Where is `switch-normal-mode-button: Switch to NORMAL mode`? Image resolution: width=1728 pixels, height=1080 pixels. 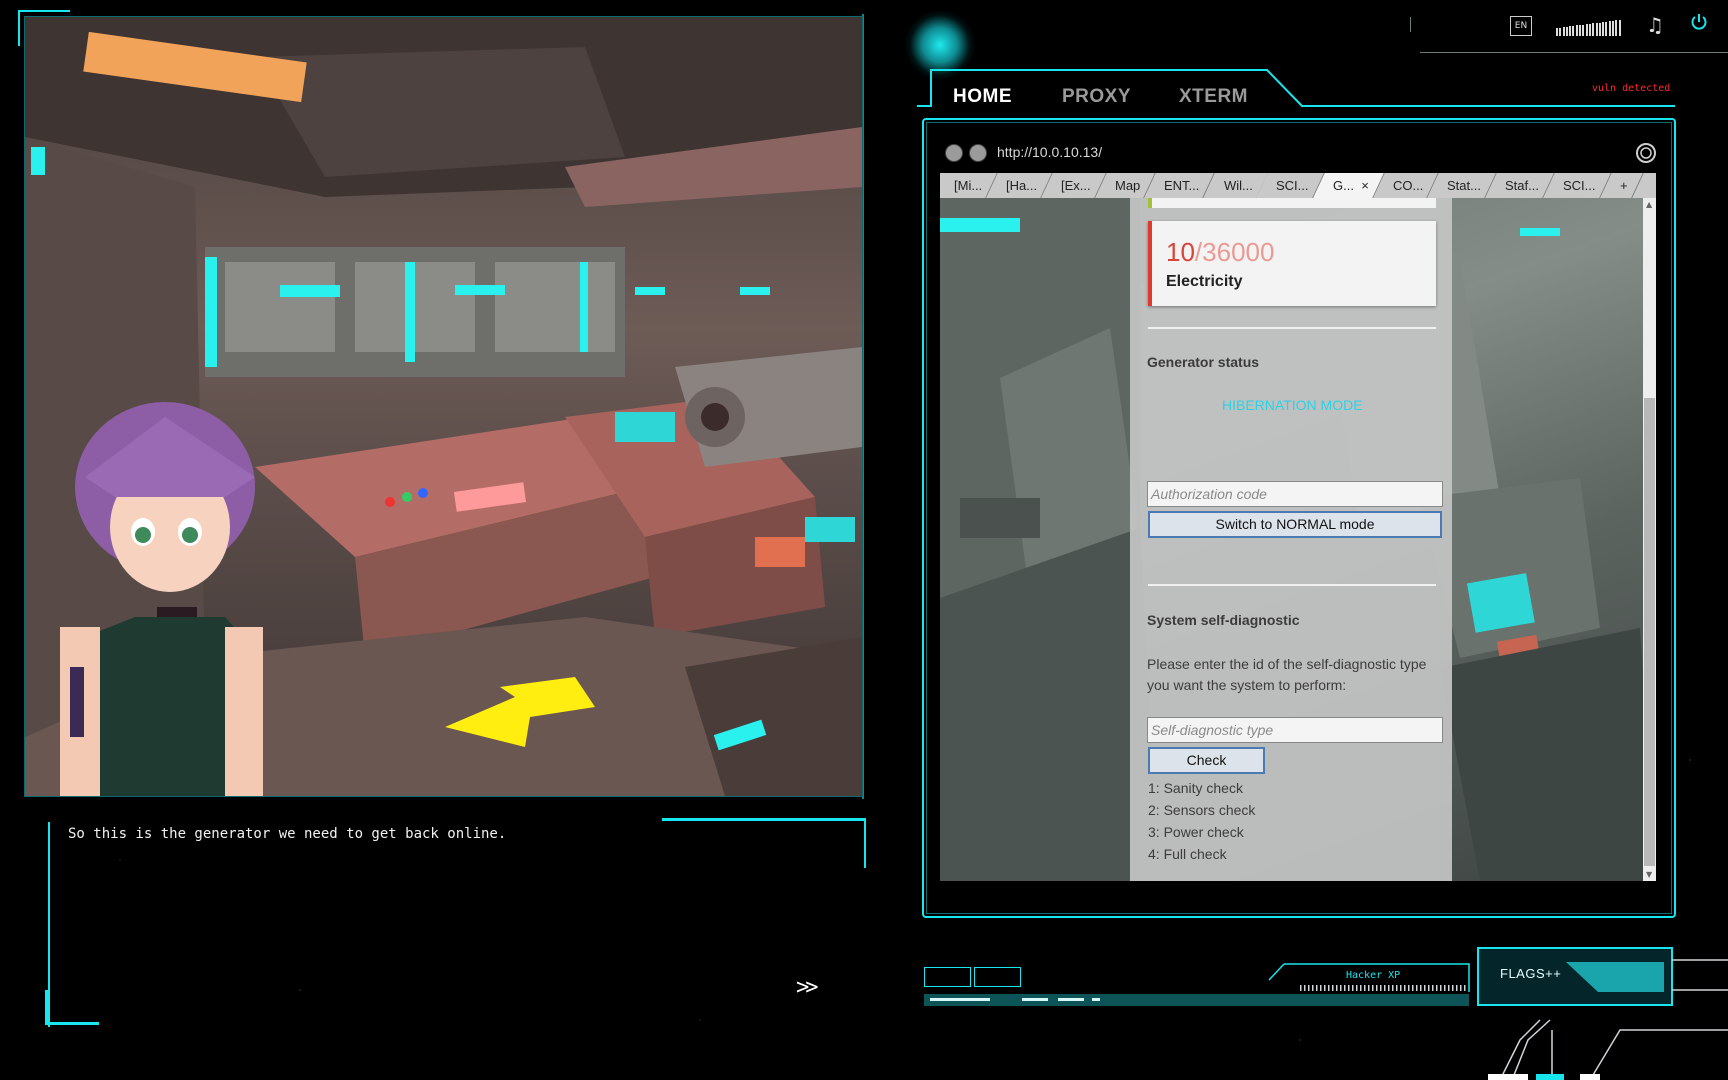 switch-normal-mode-button: Switch to NORMAL mode is located at coordinates (1295, 524).